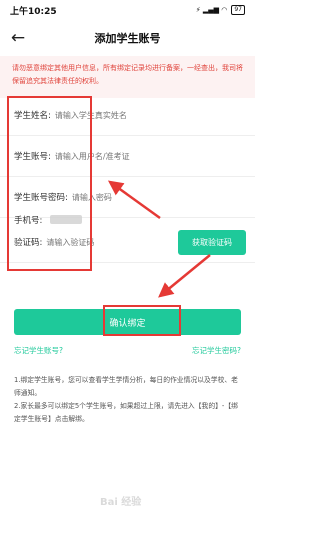 This screenshot has width=320, height=554. I want to click on arrow-to-confirm, so click(184, 276).